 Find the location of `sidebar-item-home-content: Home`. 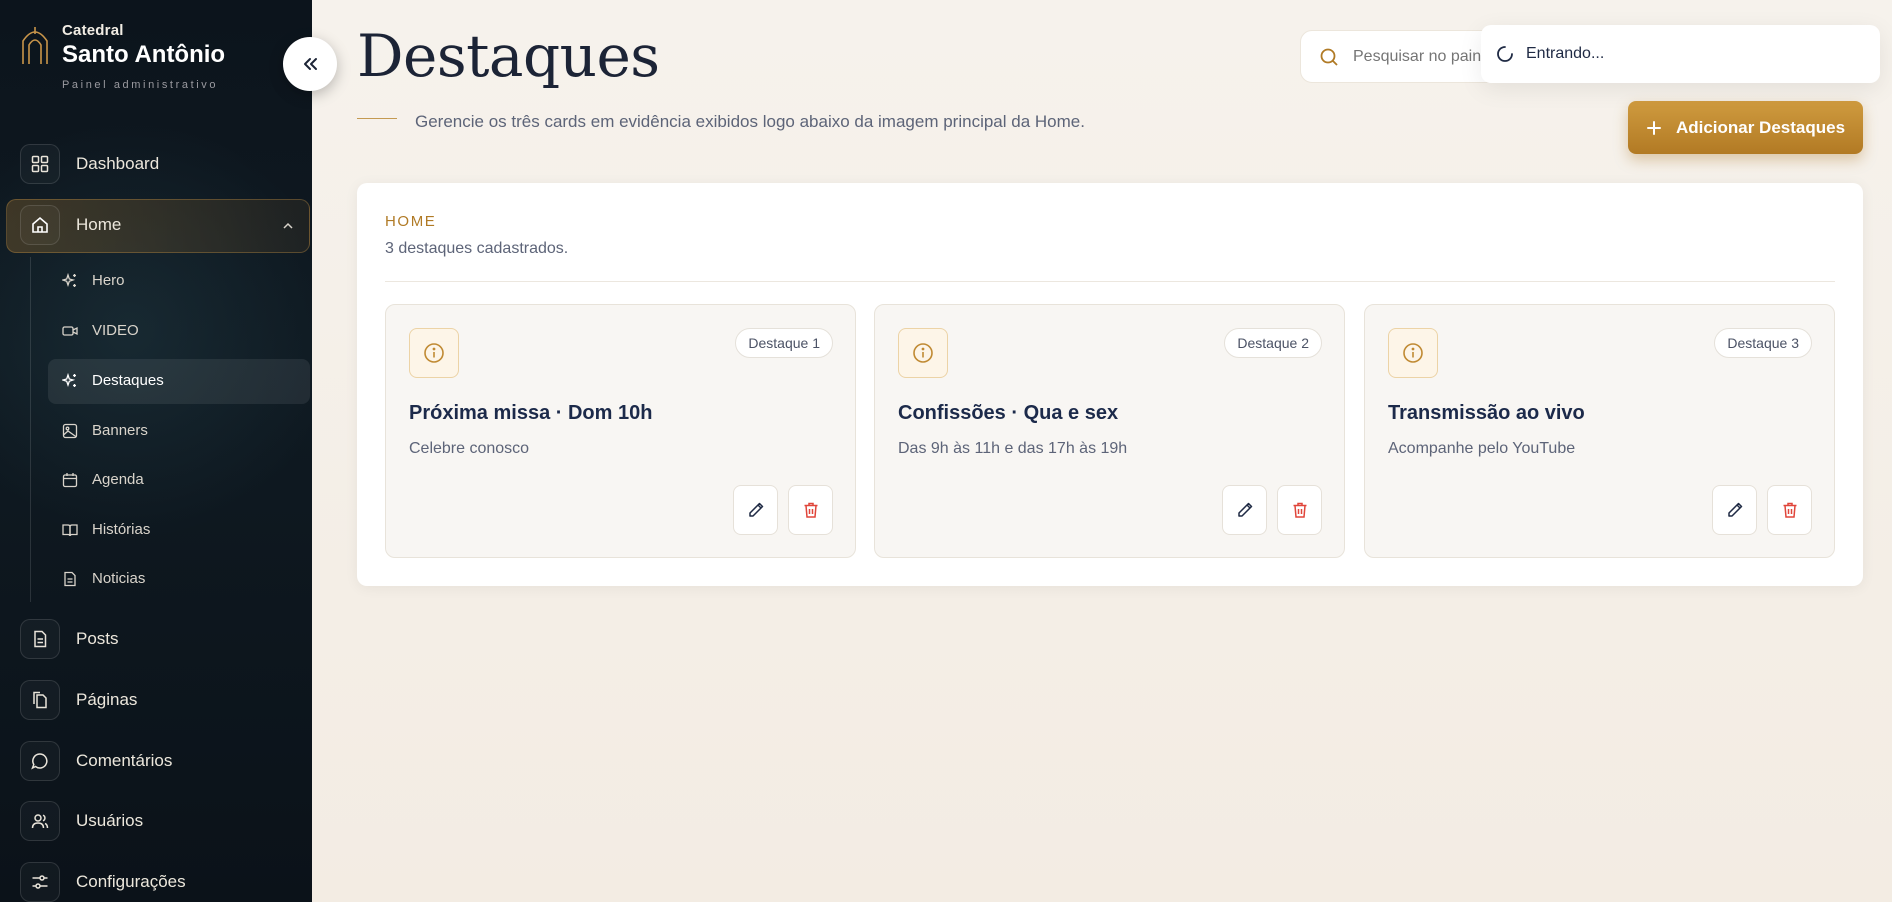

sidebar-item-home-content: Home is located at coordinates (70, 225).